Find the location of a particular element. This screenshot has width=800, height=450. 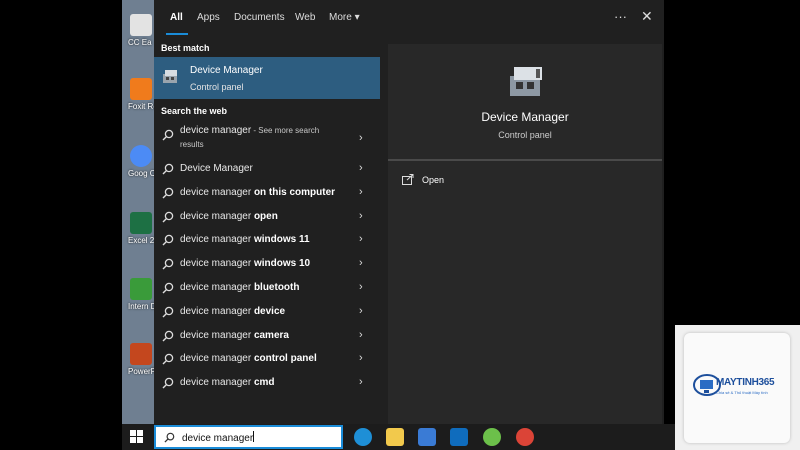

web-result-text: device manager cmd is located at coordinates (227, 382).